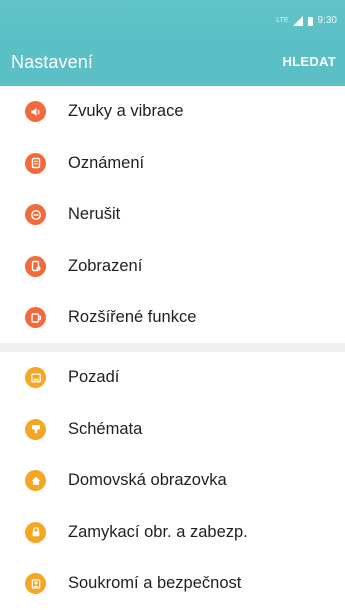 The width and height of the screenshot is (345, 610). Describe the element at coordinates (132, 317) in the screenshot. I see `settings-item-label: Rozšířené funkce` at that location.